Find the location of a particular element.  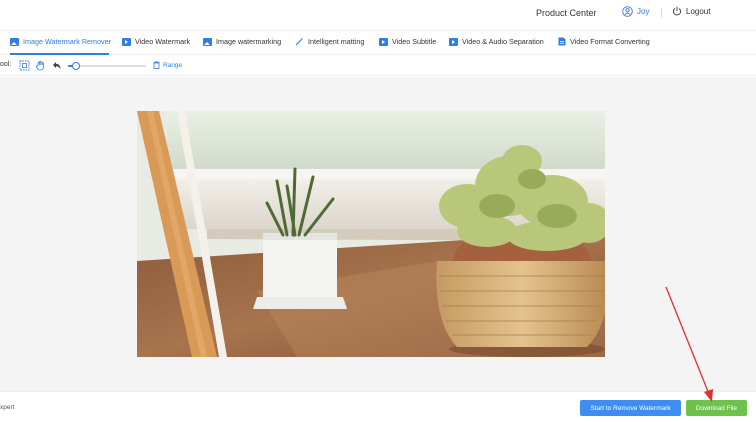

tab-image-watermarking: Image watermarking is located at coordinates (242, 41).